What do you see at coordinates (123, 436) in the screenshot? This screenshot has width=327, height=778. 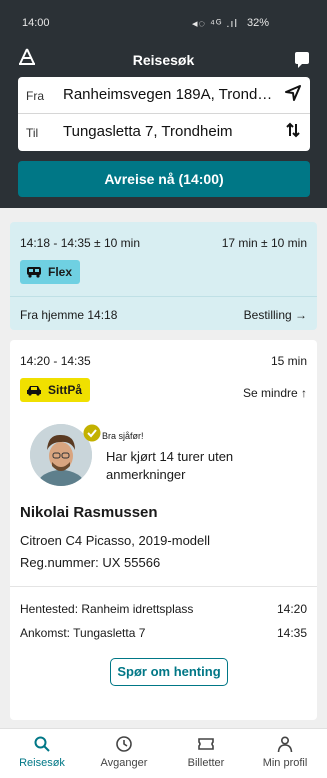 I see `good-driver-tag: Bra sjåfør!` at bounding box center [123, 436].